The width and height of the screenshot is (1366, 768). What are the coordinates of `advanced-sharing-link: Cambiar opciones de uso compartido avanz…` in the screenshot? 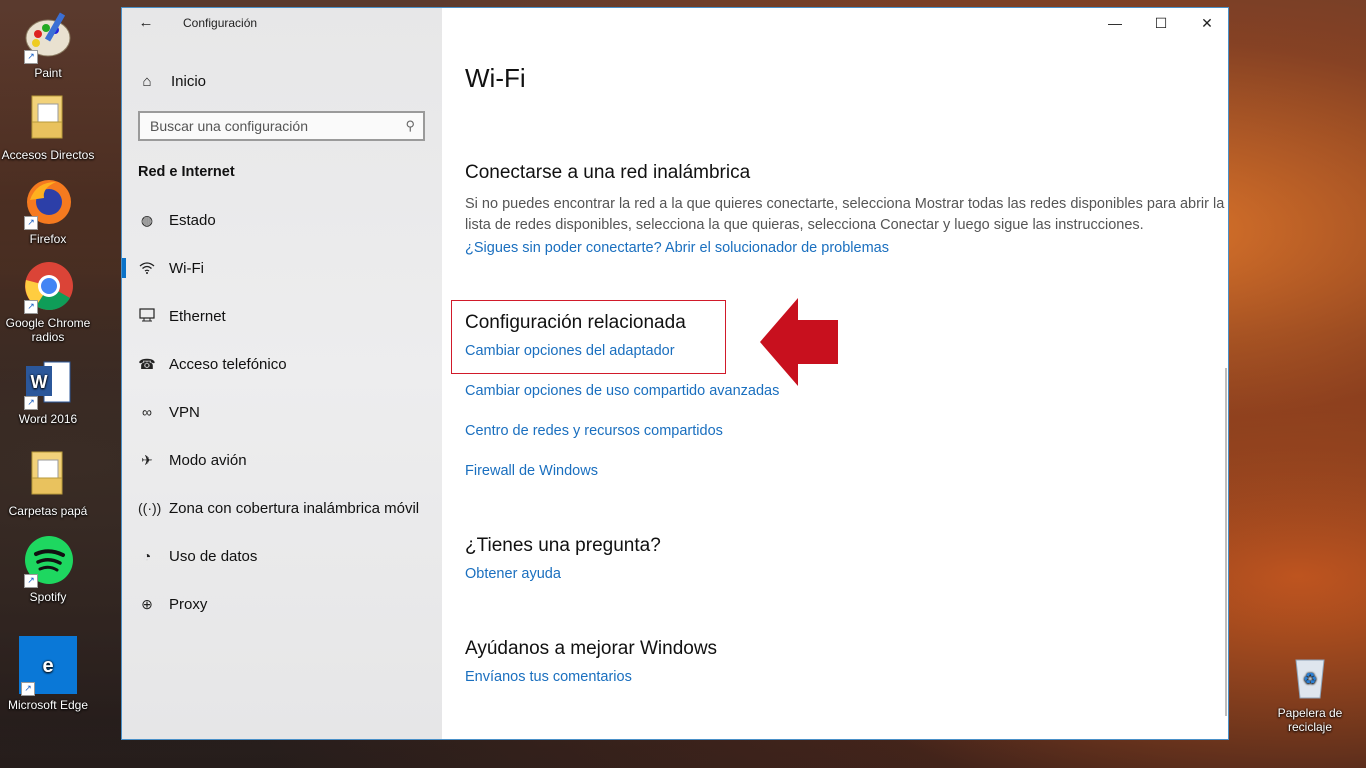 It's located at (622, 391).